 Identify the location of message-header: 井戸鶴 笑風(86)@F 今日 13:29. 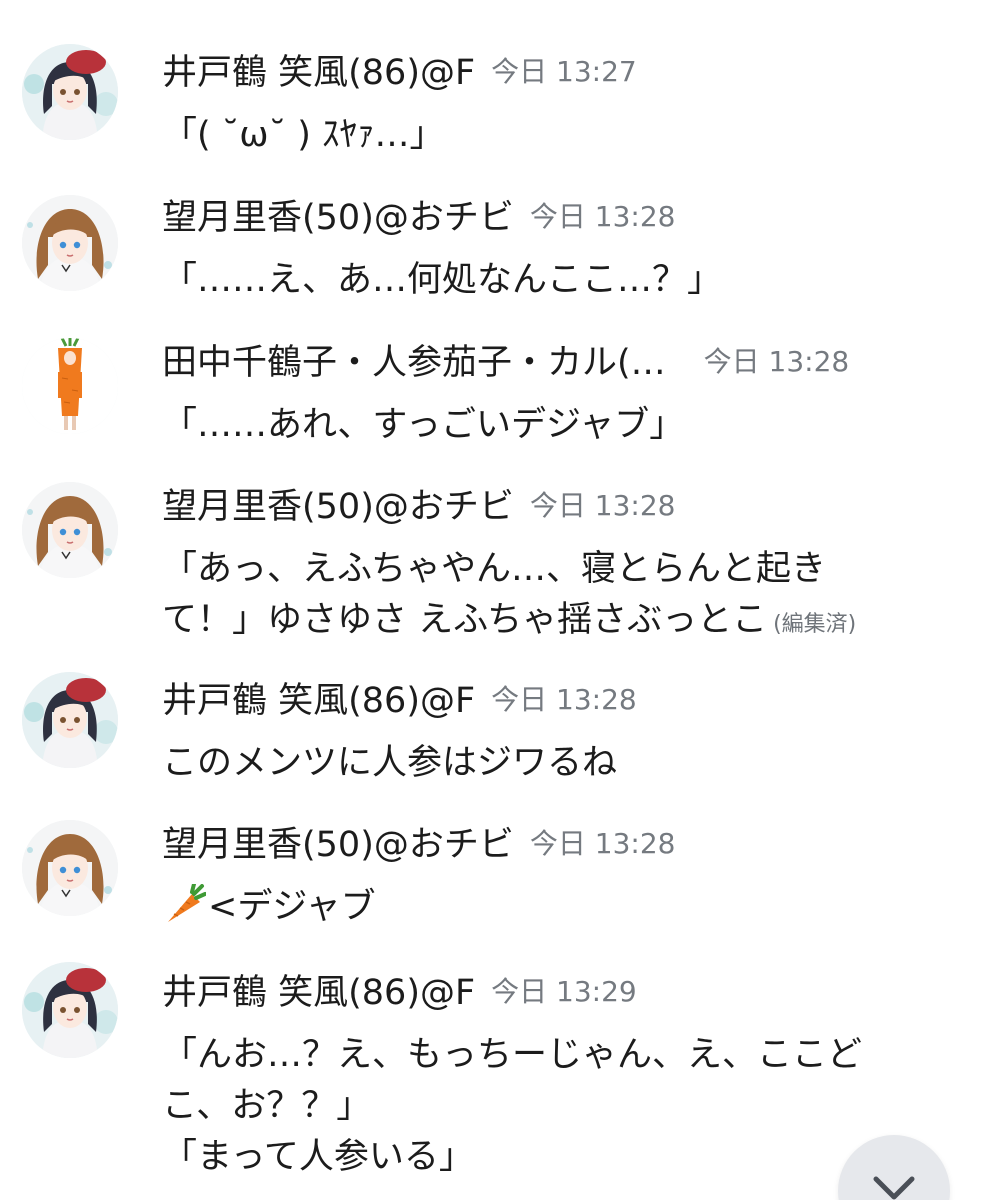
(399, 993).